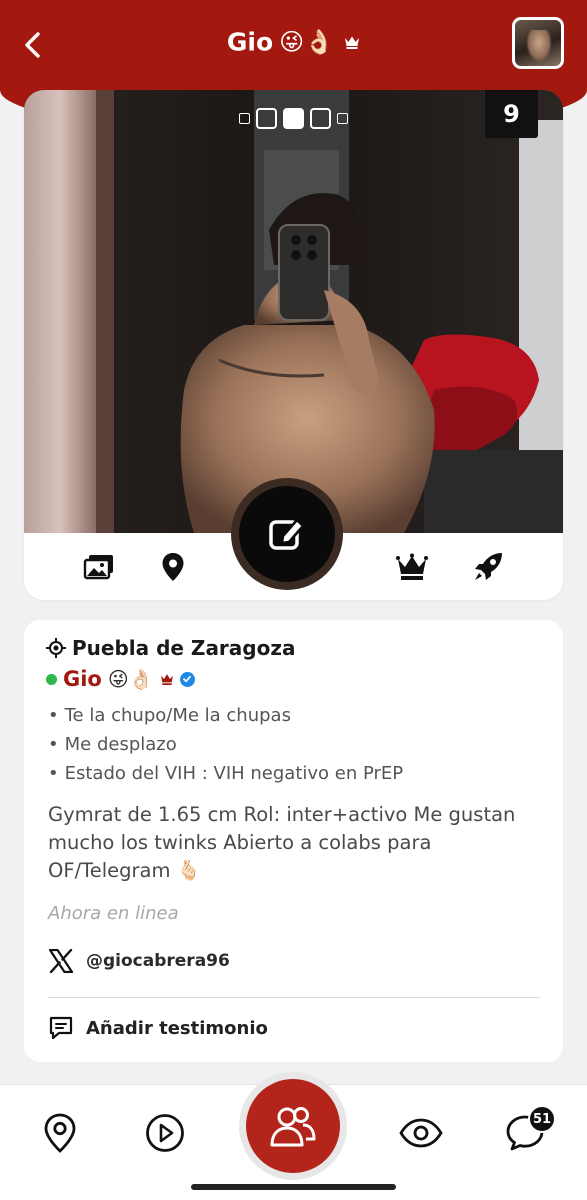 This screenshot has width=587, height=1200. I want to click on attribute-item: Te la chupo/Me la chupas, so click(225, 715).